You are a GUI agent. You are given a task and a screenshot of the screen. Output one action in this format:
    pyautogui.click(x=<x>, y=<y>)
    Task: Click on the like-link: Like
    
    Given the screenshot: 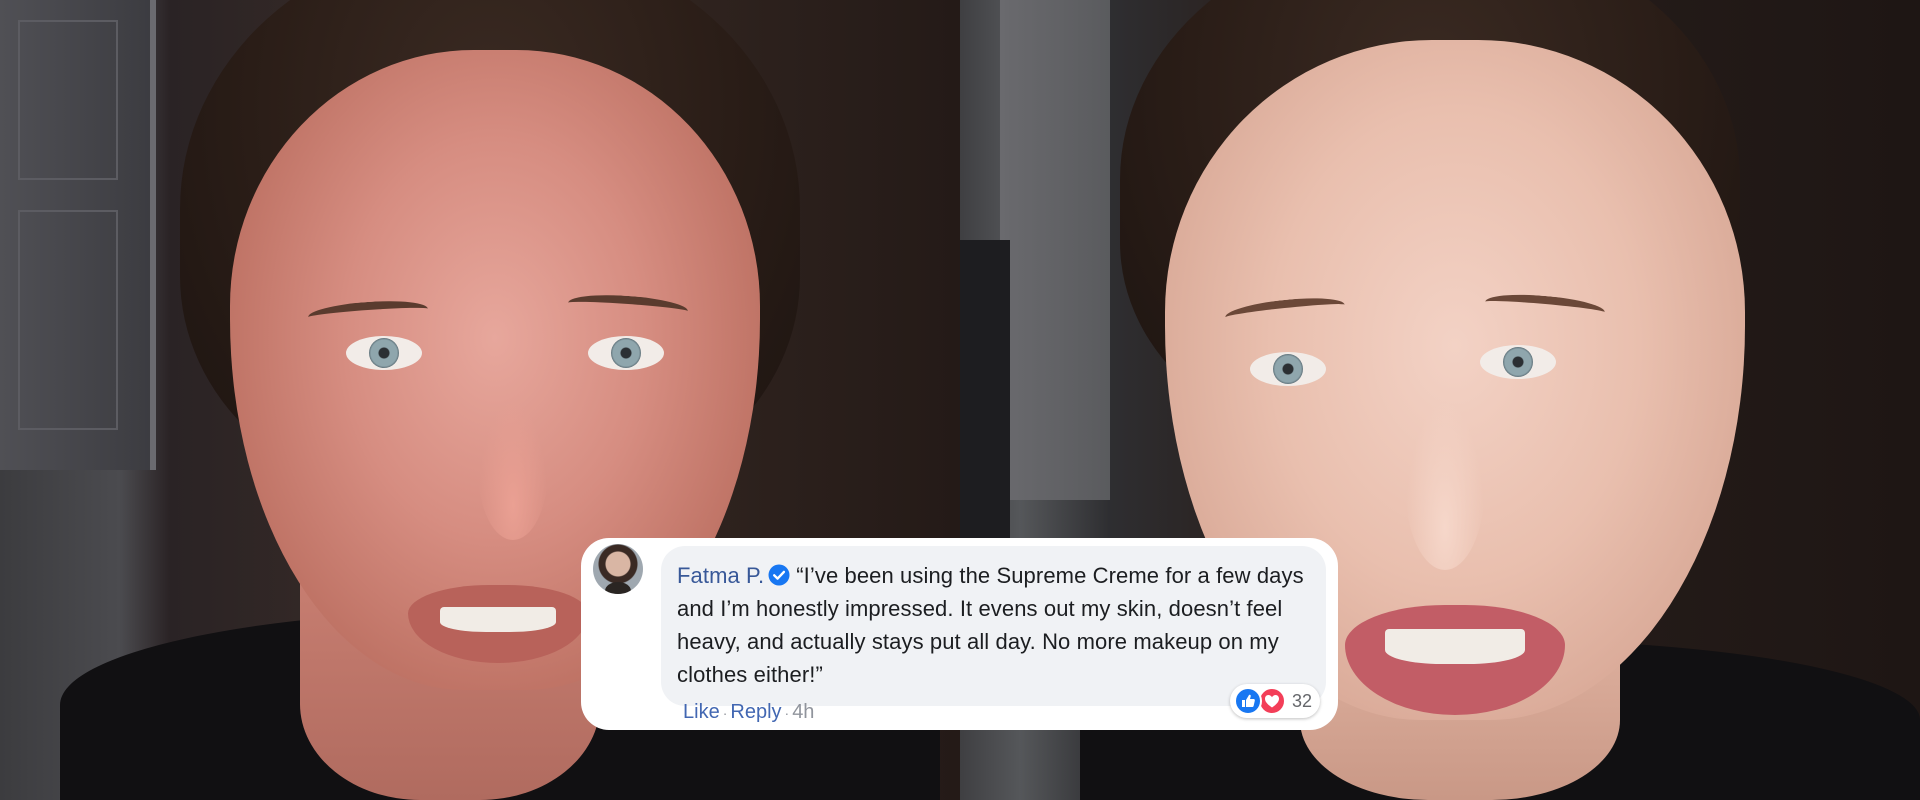 What is the action you would take?
    pyautogui.click(x=701, y=712)
    